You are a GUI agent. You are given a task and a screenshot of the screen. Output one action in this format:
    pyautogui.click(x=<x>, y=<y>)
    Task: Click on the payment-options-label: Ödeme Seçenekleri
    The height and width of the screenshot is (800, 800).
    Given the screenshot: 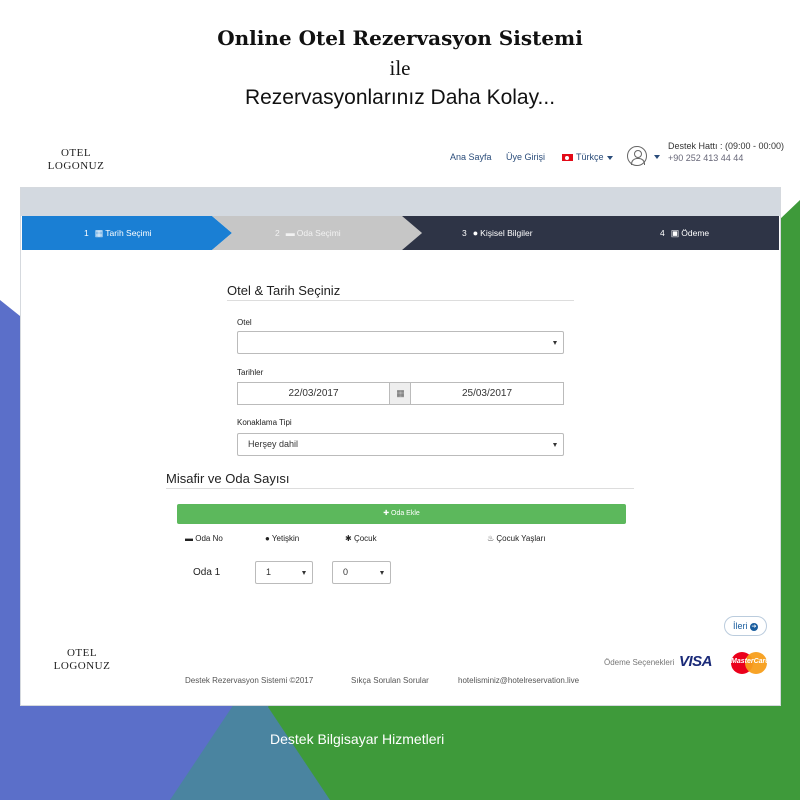 What is the action you would take?
    pyautogui.click(x=639, y=662)
    